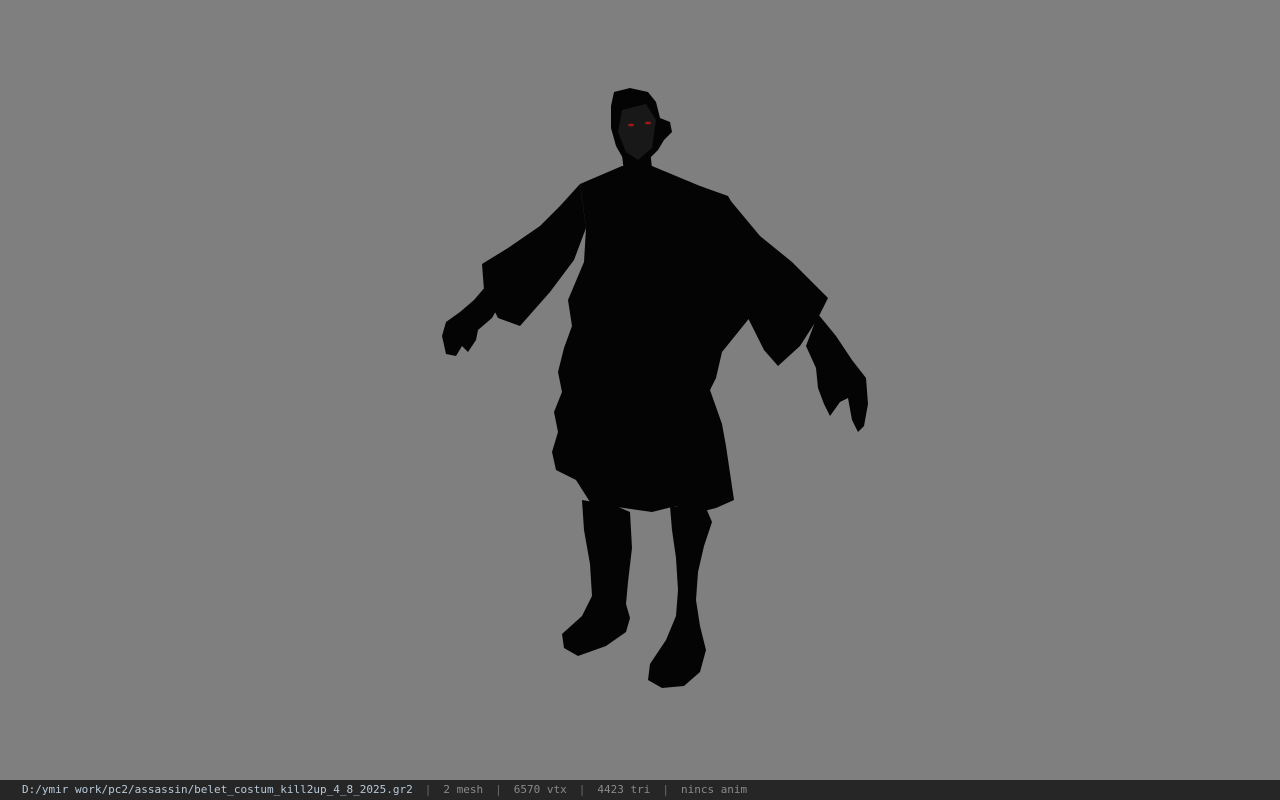 This screenshot has height=800, width=1280. What do you see at coordinates (680, 597) in the screenshot?
I see `model-right-leg` at bounding box center [680, 597].